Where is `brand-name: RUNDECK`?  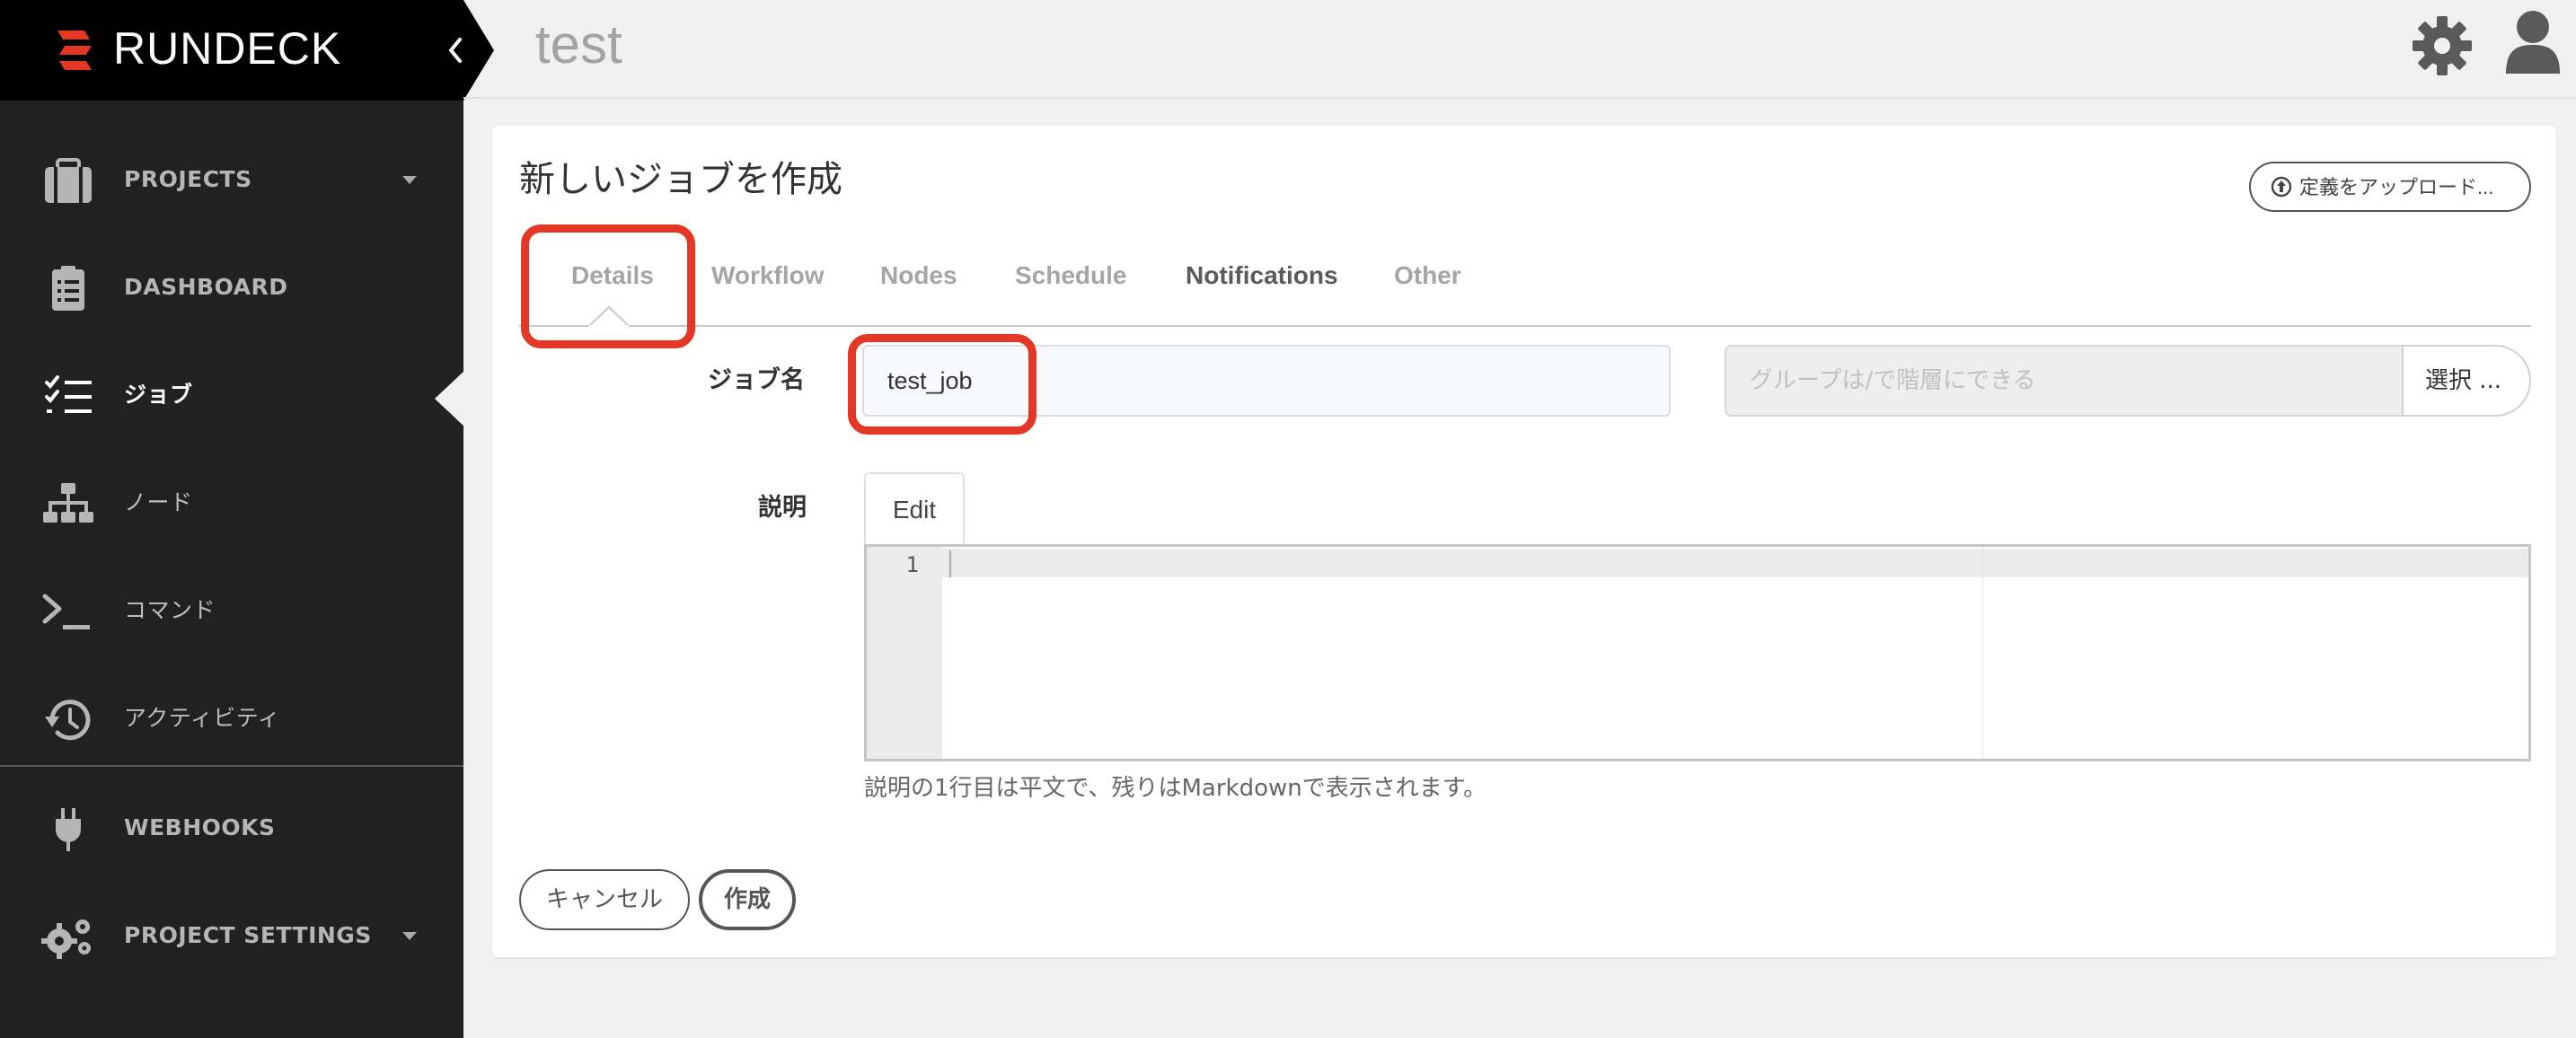 brand-name: RUNDECK is located at coordinates (227, 48).